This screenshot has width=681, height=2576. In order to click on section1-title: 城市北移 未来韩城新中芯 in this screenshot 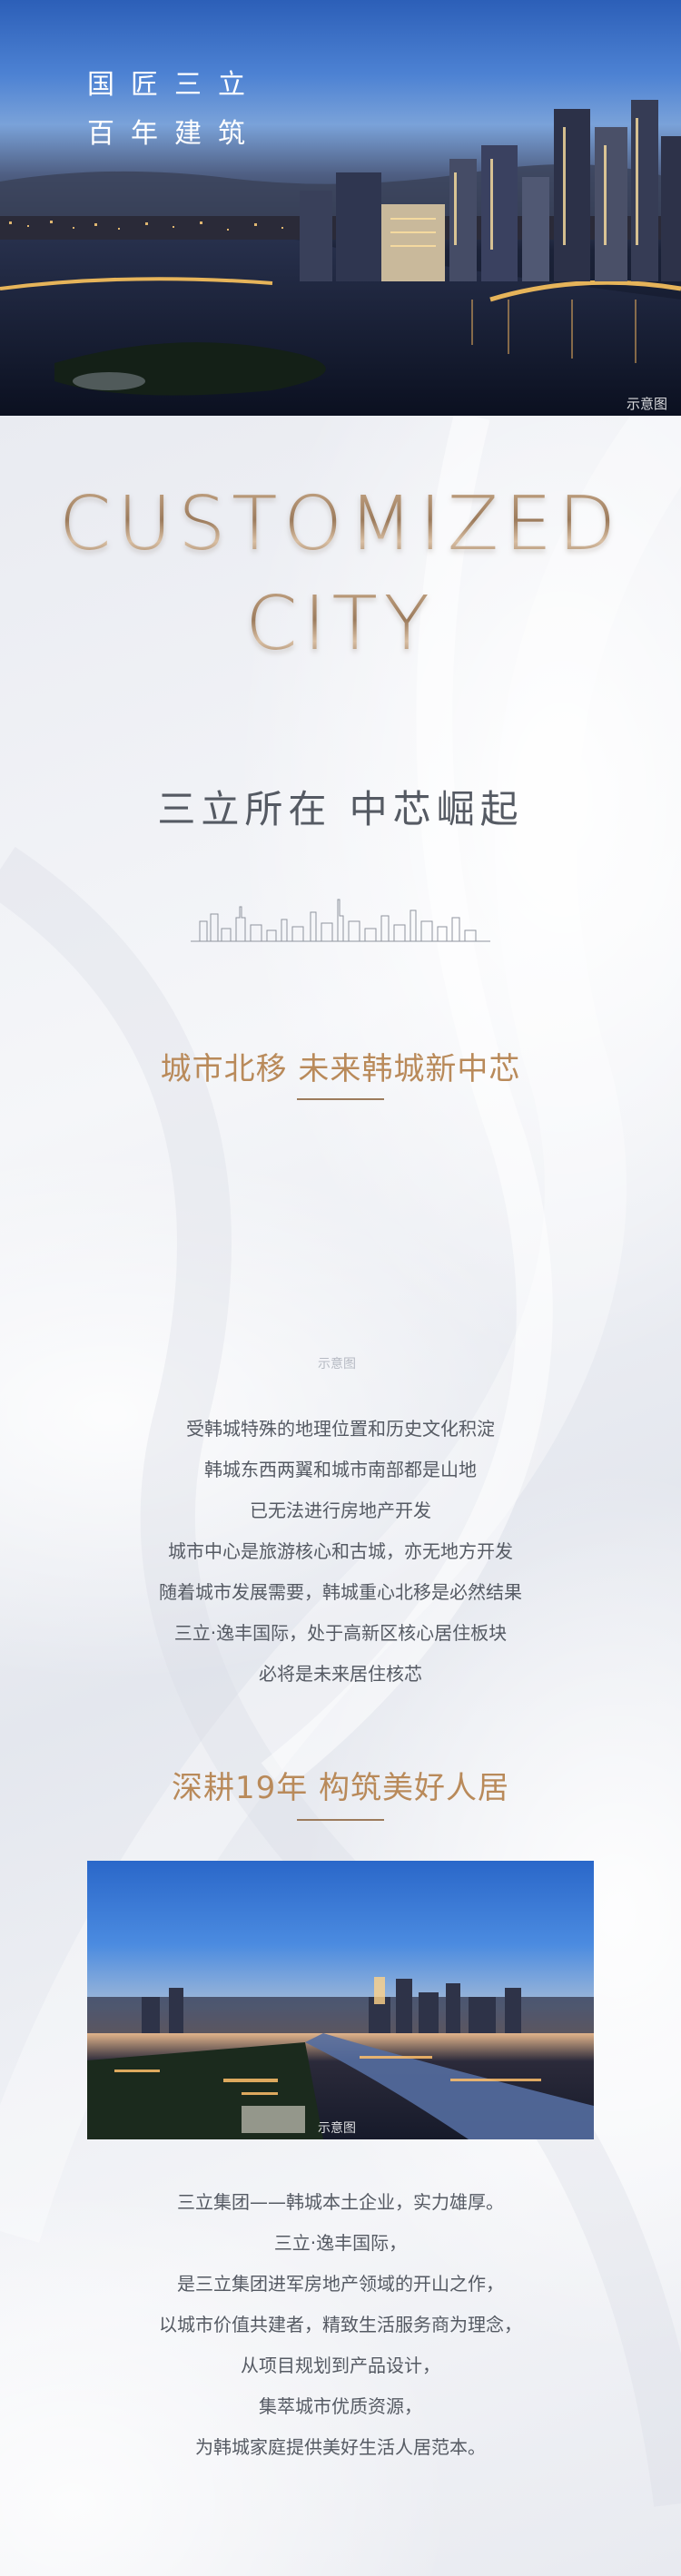, I will do `click(340, 1069)`.